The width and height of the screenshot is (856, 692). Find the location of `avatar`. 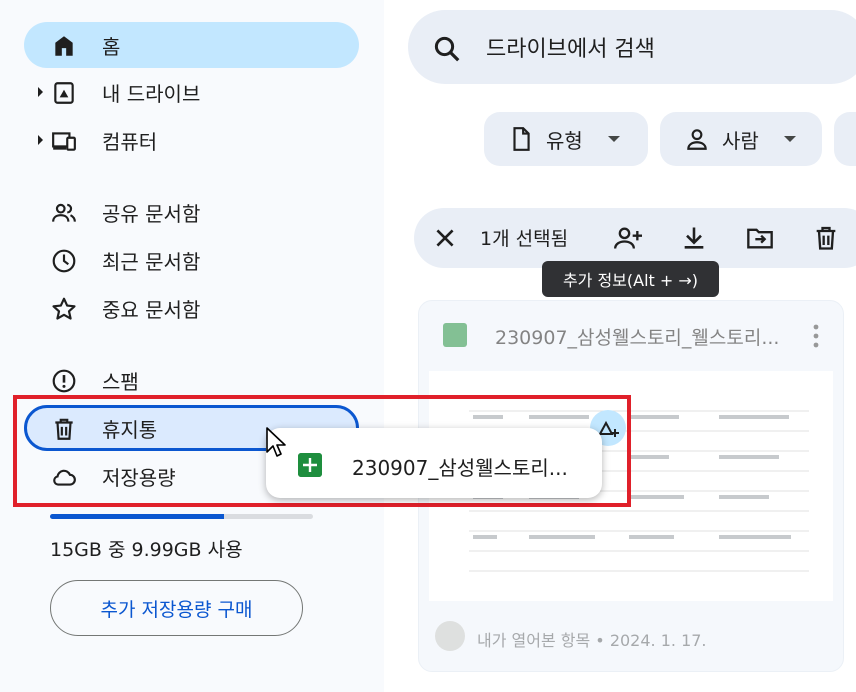

avatar is located at coordinates (450, 636).